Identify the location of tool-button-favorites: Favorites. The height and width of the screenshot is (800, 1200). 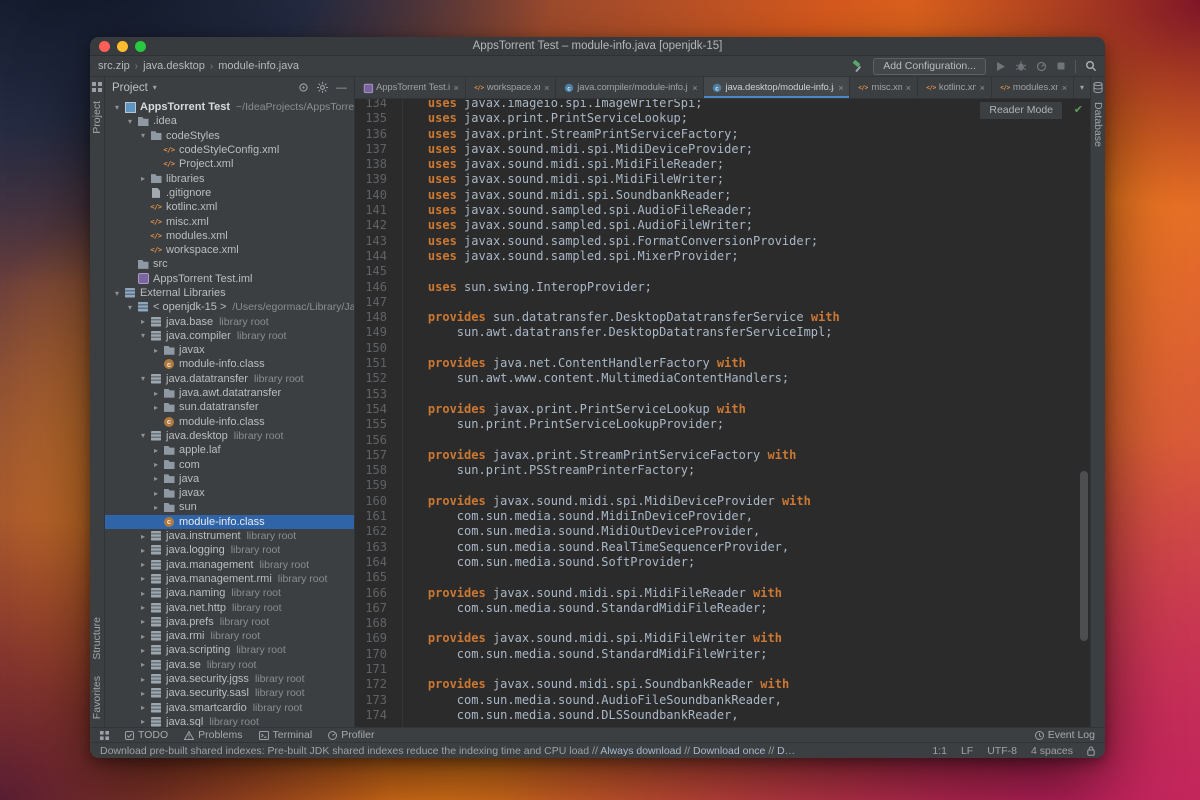
(97, 697).